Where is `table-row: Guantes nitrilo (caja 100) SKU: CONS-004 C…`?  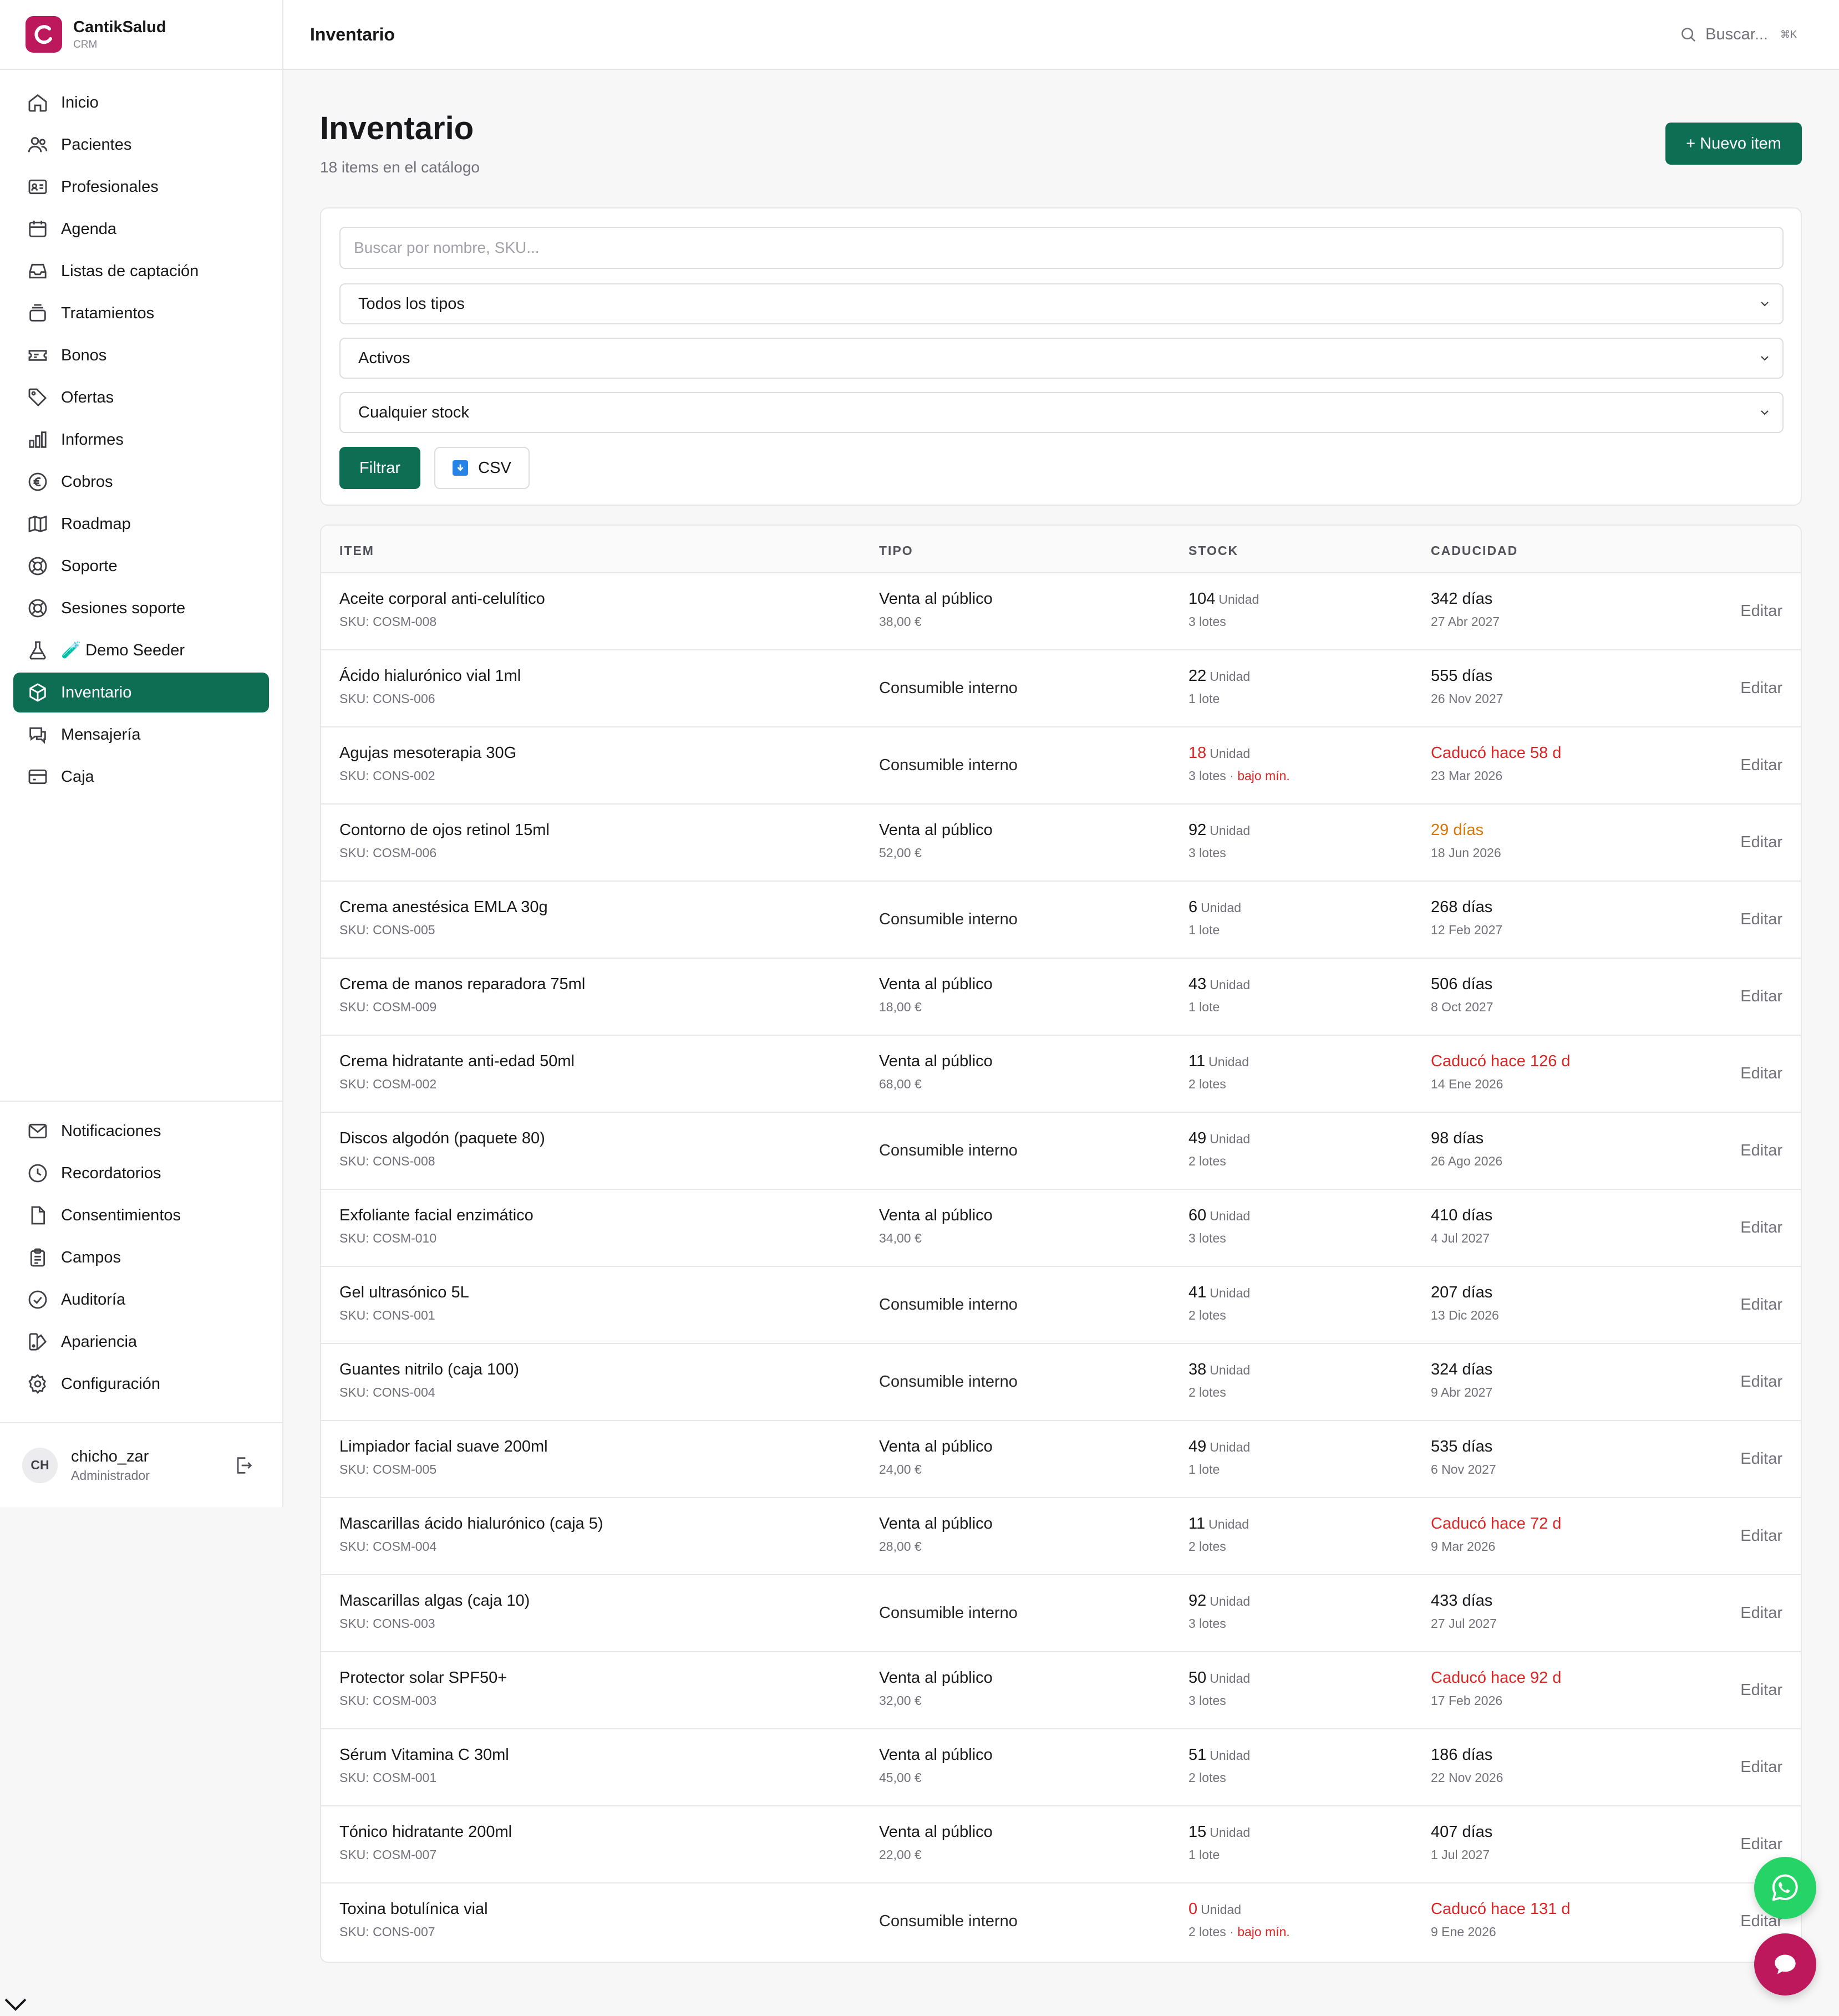
table-row: Guantes nitrilo (caja 100) SKU: CONS-004 C… is located at coordinates (1061, 1383).